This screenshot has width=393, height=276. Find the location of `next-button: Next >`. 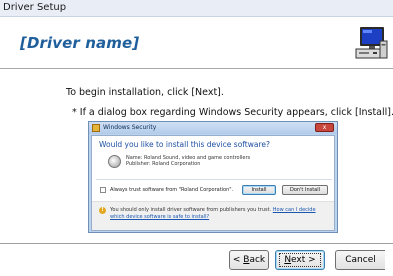

next-button: Next > is located at coordinates (300, 260).